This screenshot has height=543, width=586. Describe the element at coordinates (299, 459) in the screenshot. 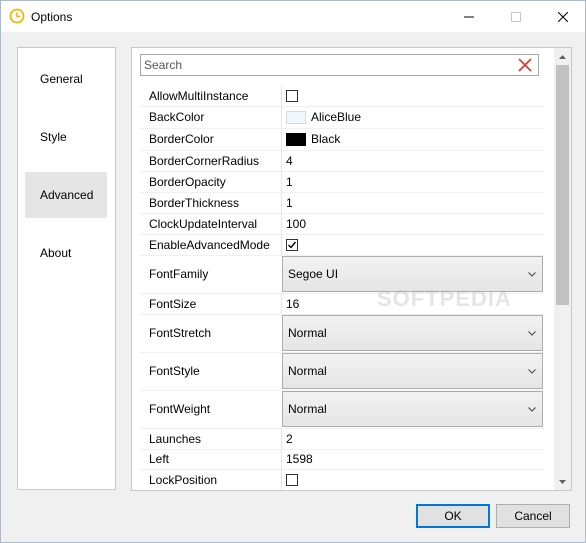

I see `property-value: 1598` at that location.